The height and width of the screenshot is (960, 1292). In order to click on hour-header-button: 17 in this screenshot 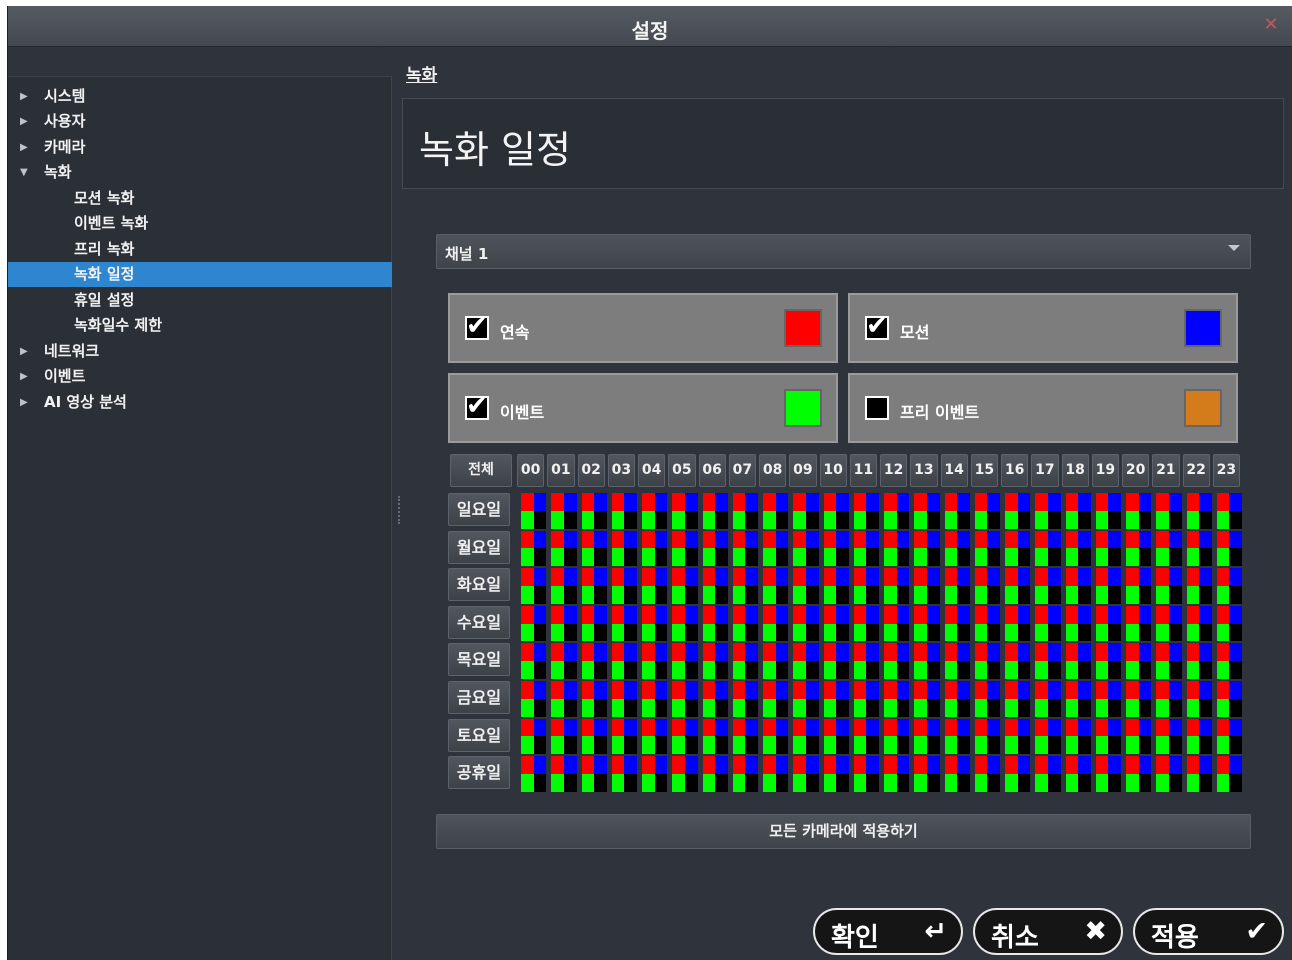, I will do `click(1045, 470)`.